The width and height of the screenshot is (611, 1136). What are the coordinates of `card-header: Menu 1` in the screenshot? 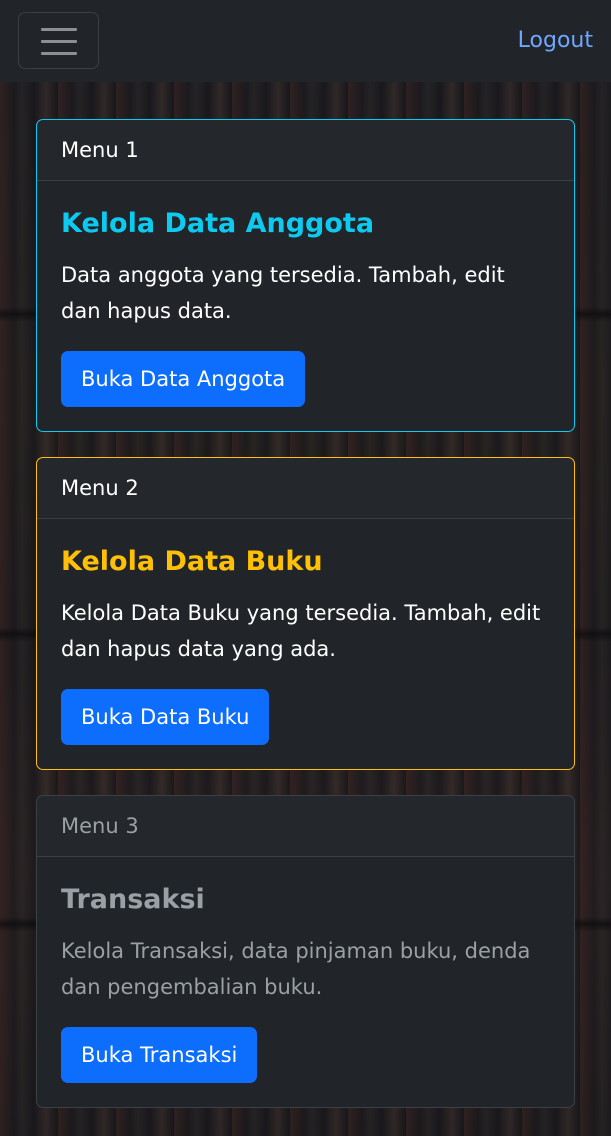 It's located at (305, 150).